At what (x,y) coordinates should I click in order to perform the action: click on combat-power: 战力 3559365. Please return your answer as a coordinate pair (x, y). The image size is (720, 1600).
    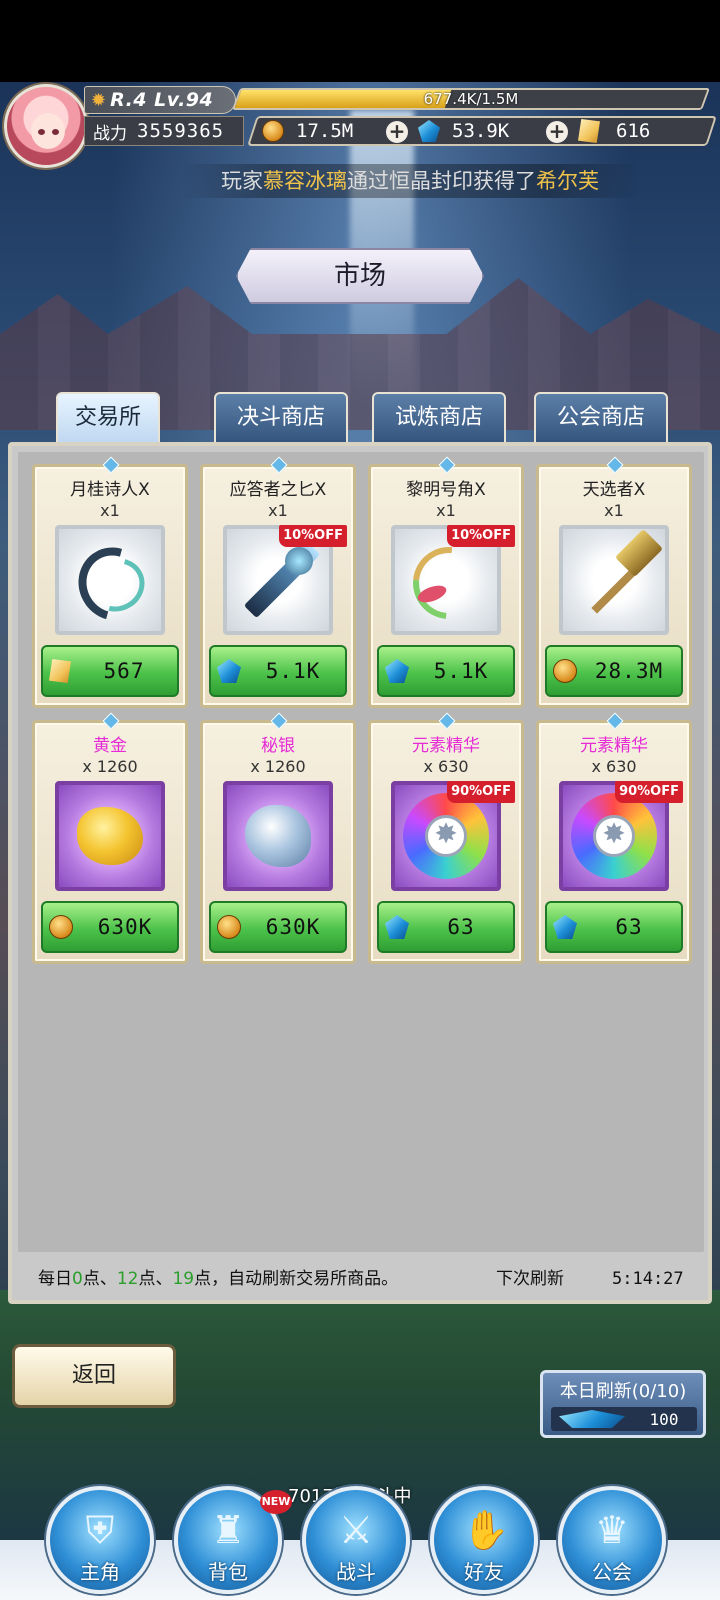
    Looking at the image, I should click on (164, 131).